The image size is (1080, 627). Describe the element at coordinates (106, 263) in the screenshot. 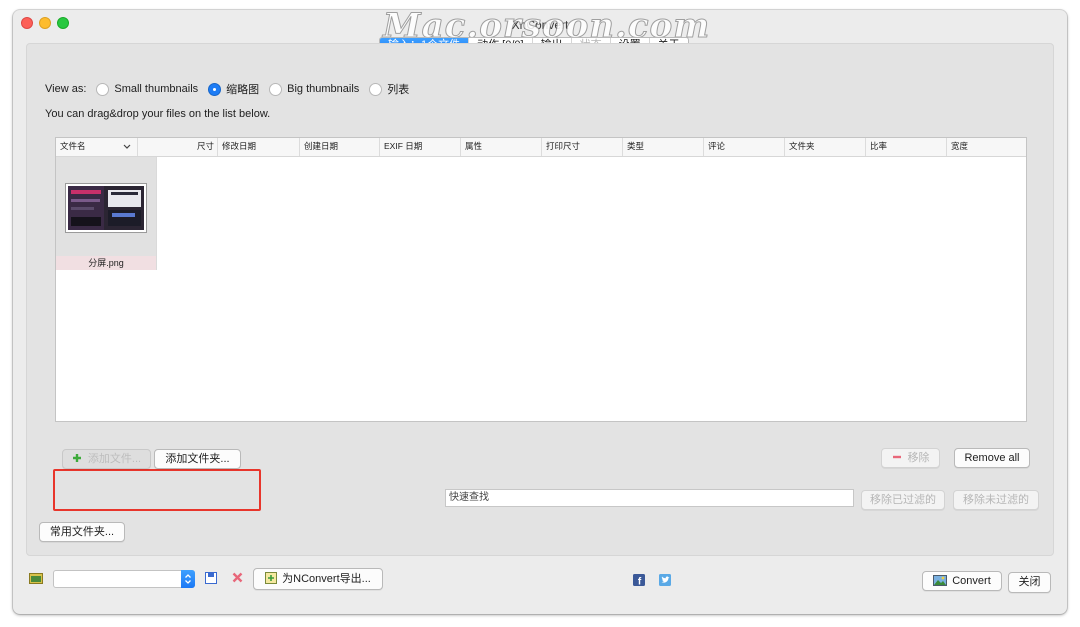

I see `thumbnail-filename: 分屏.png` at that location.